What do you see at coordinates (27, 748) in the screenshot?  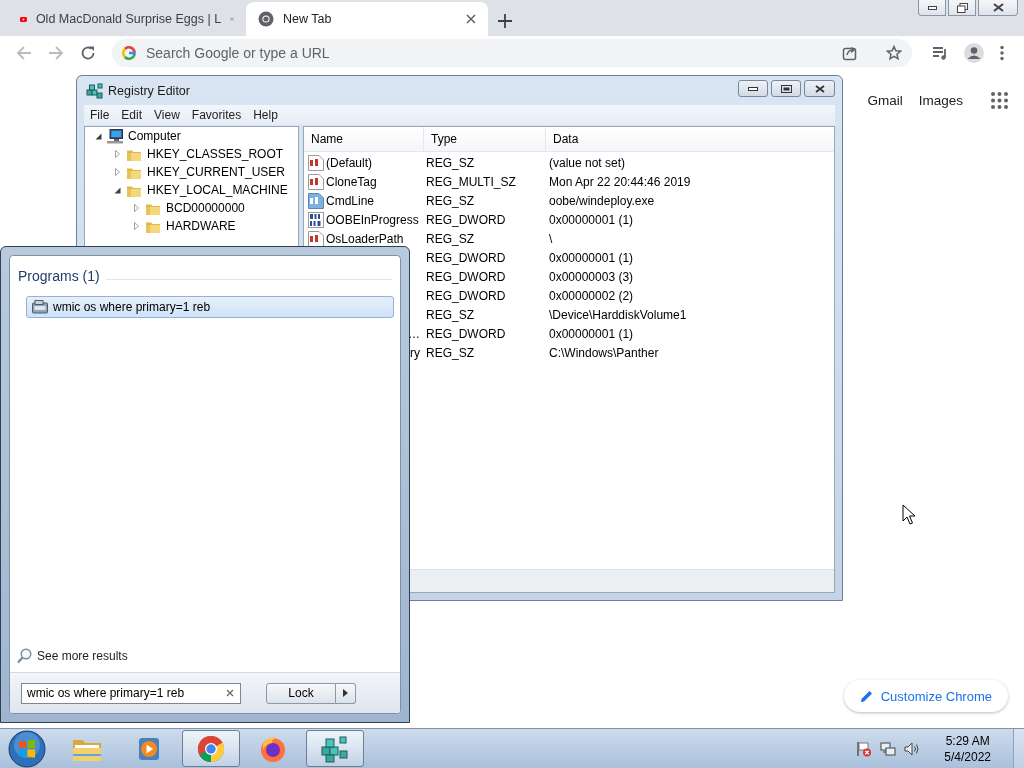 I see `start-orb-icon` at bounding box center [27, 748].